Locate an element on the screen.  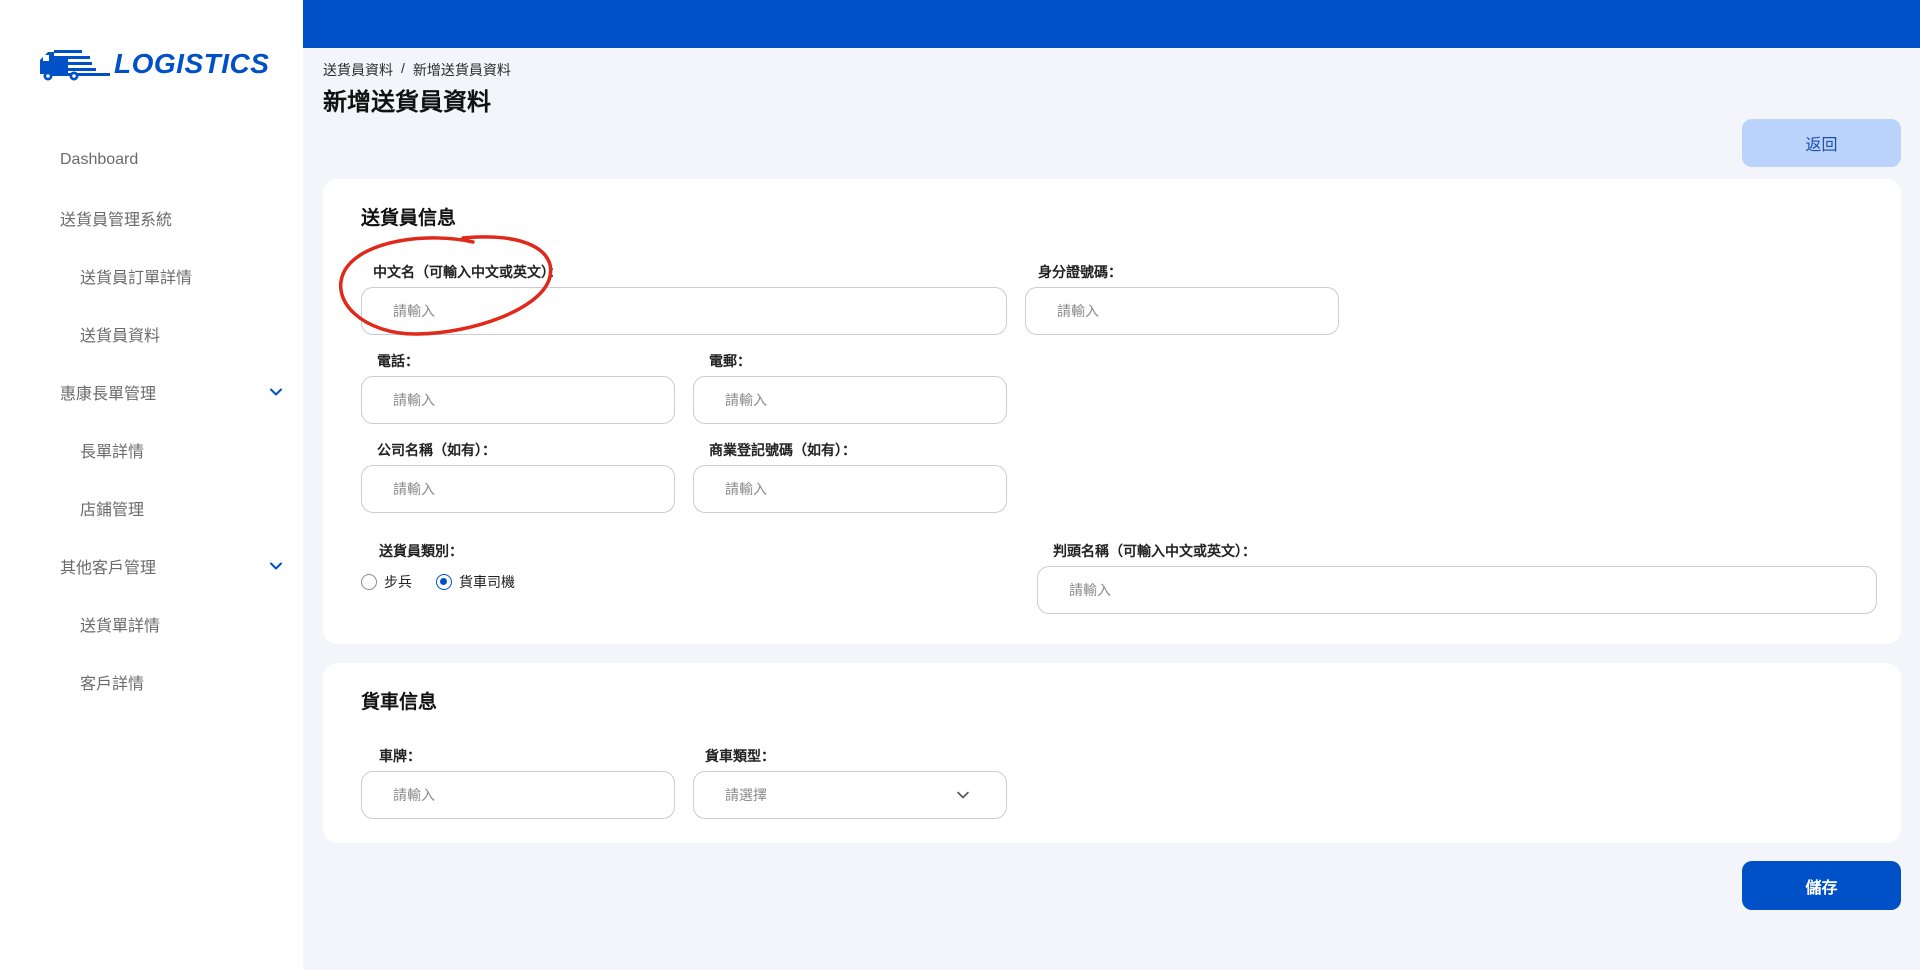
sidebar-item-store-management: 店鋪管理 is located at coordinates (151, 508).